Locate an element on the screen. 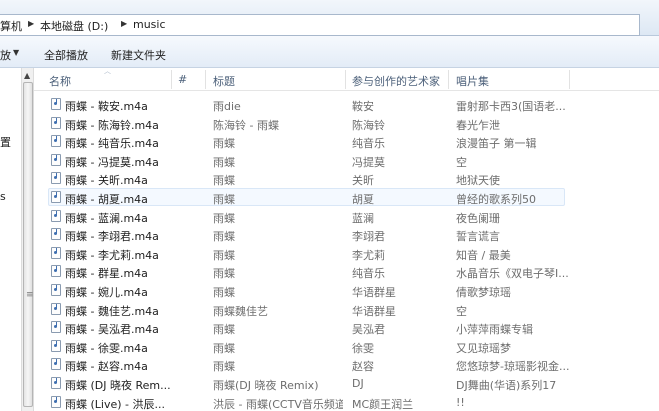  nav-item: s is located at coordinates (3, 196).